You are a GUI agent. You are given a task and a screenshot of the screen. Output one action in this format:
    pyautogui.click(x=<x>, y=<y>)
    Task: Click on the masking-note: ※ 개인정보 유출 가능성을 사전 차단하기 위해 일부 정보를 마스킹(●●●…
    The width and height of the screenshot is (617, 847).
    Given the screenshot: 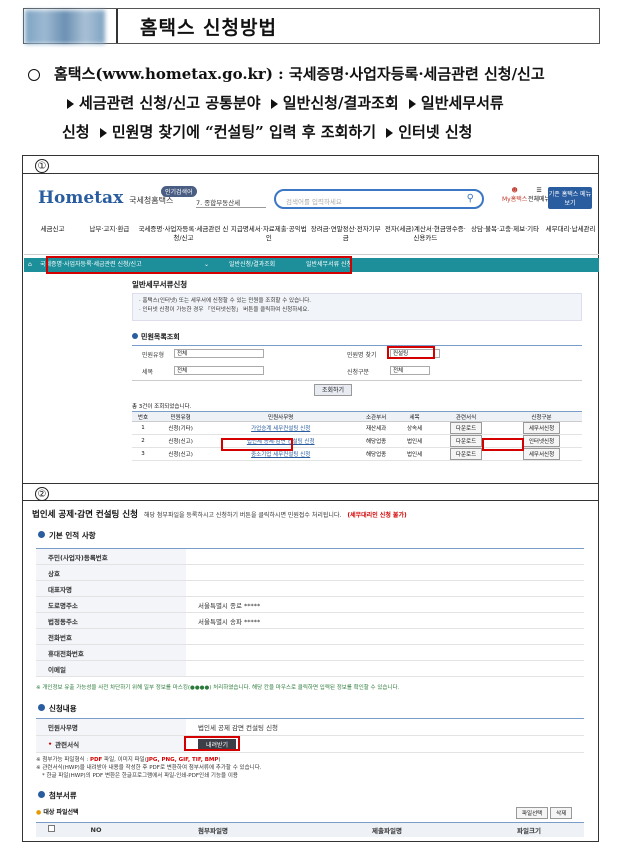 What is the action you would take?
    pyautogui.click(x=218, y=688)
    